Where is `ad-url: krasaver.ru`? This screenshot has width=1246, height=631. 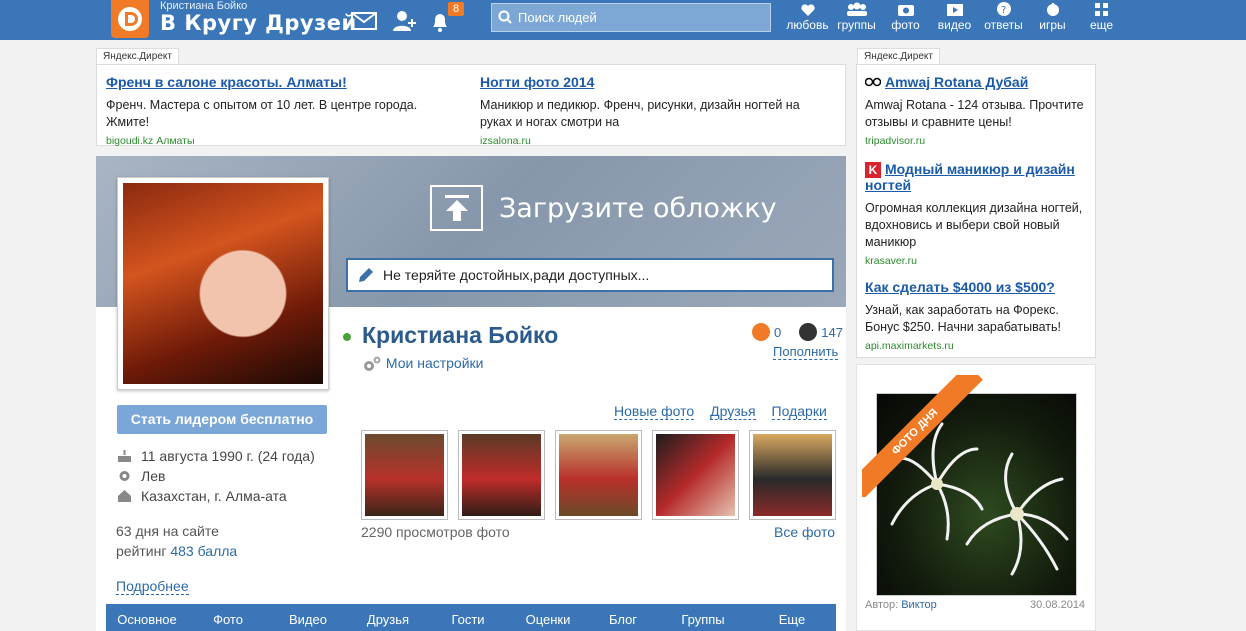 ad-url: krasaver.ru is located at coordinates (977, 261).